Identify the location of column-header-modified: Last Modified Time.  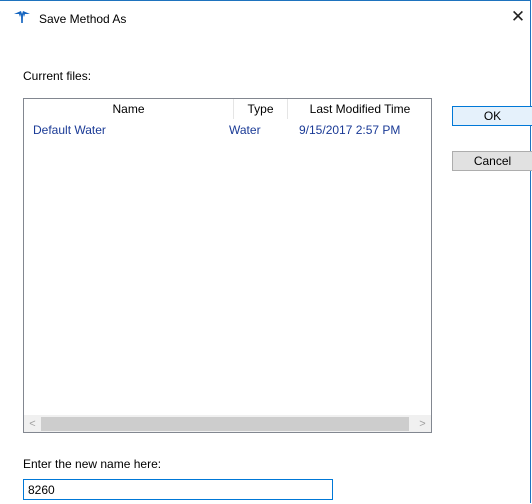
(359, 109).